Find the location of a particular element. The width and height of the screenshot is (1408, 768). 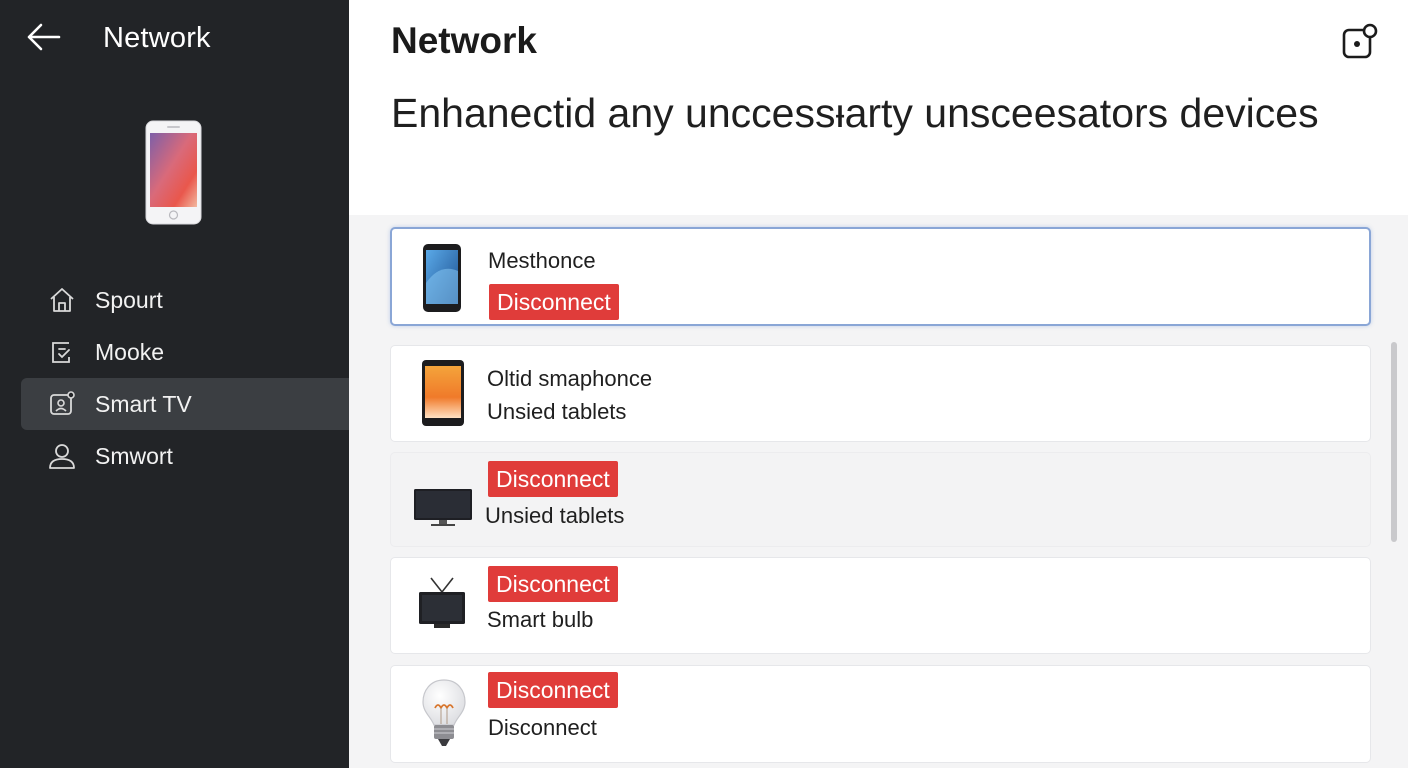

sidebar-item-smwort: Smwort is located at coordinates (185, 456).